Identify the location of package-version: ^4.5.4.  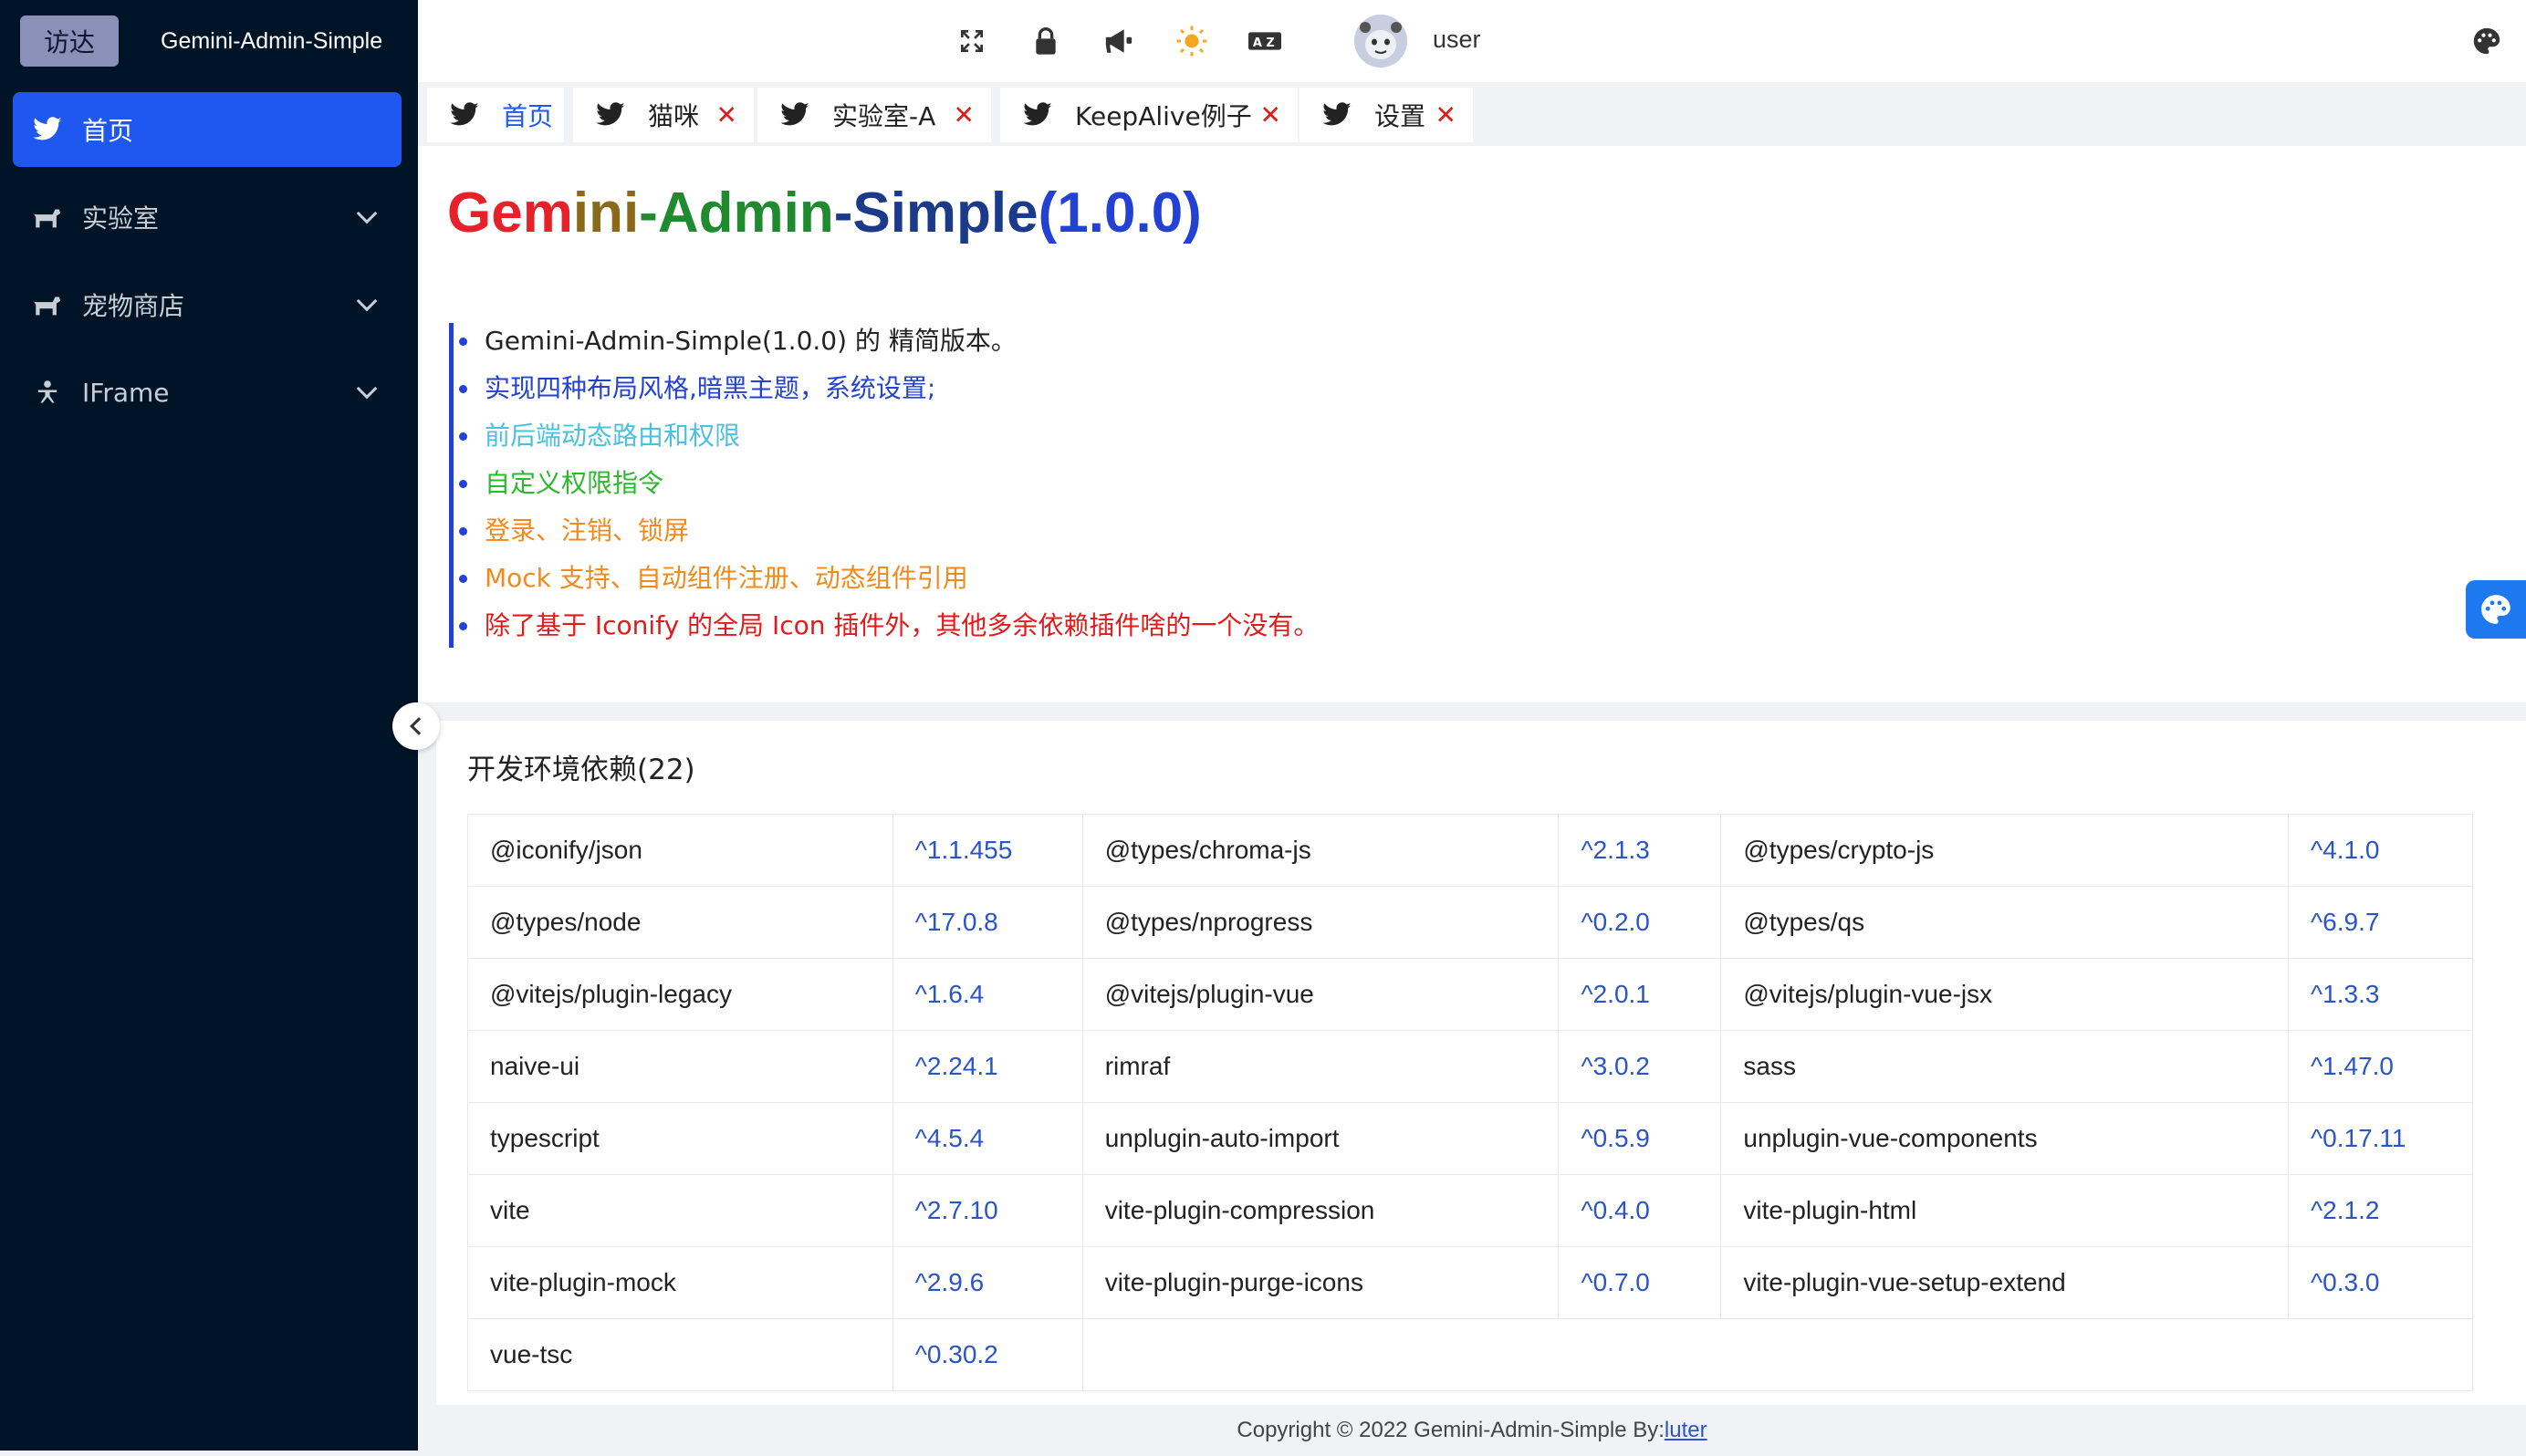
(987, 1138).